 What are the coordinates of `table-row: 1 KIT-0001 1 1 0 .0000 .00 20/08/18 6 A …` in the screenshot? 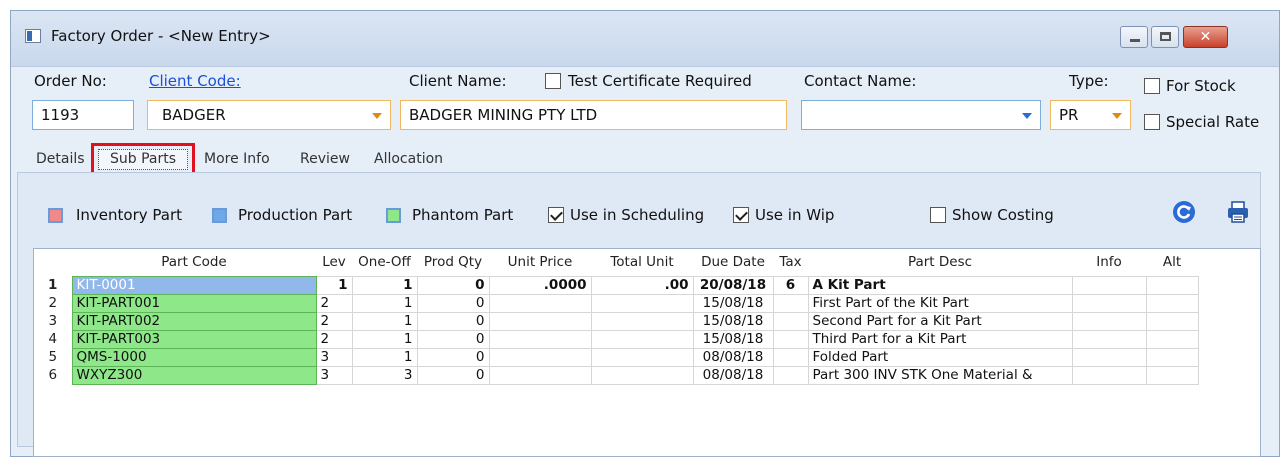 It's located at (616, 285).